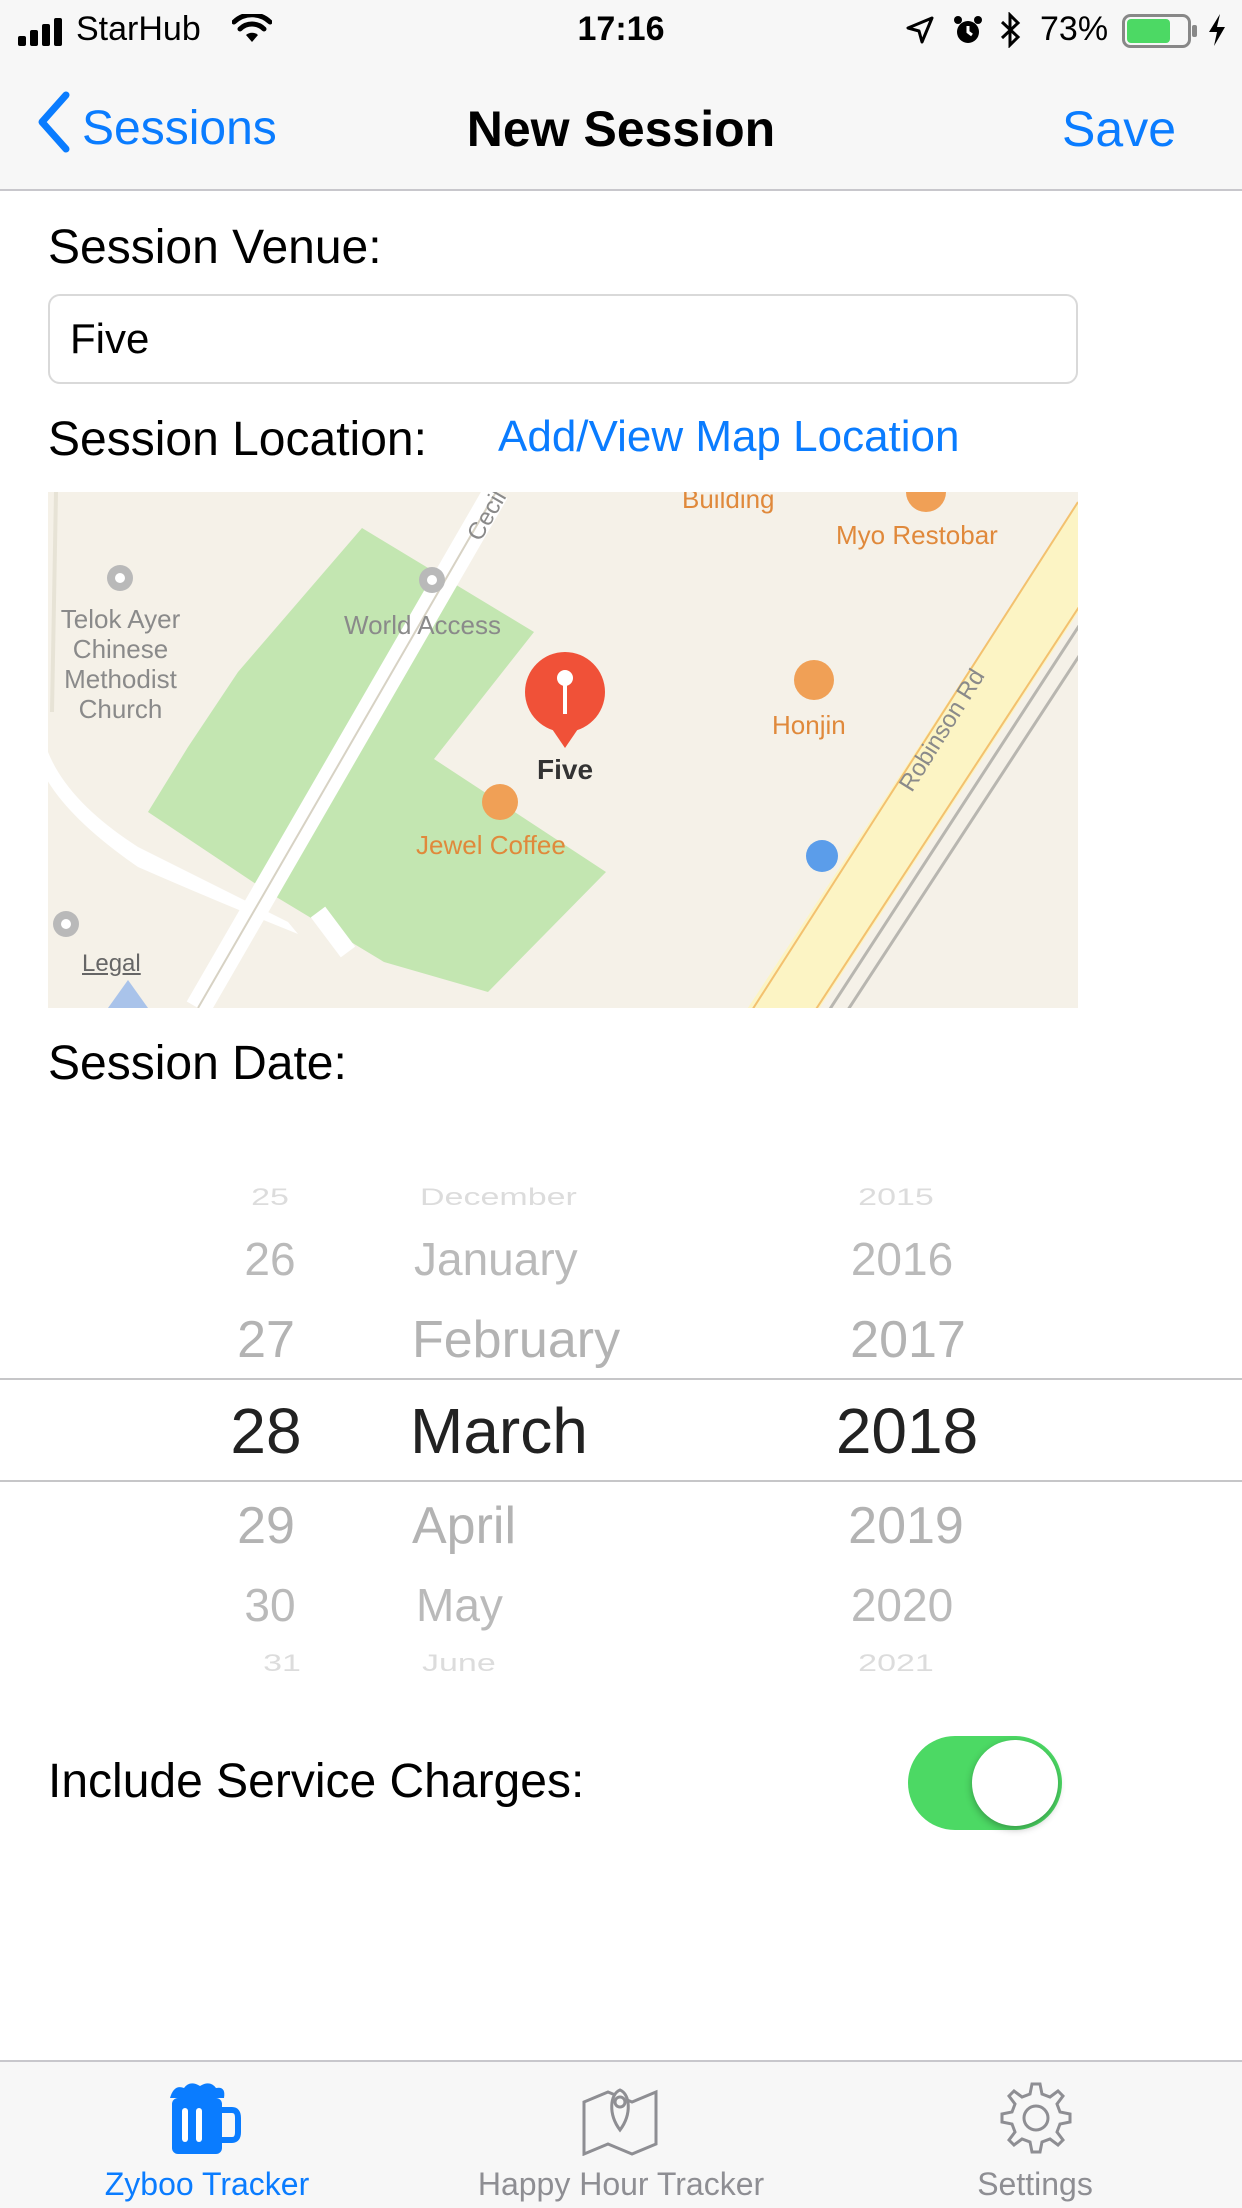 This screenshot has height=2208, width=1242. I want to click on picker-year: 2021, so click(896, 1663).